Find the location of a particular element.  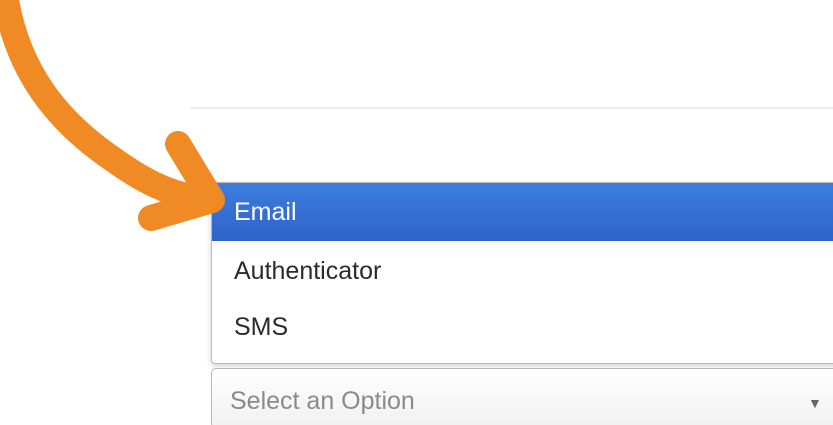

dropdown-option-authenticator: Authenticator is located at coordinates (522, 271).